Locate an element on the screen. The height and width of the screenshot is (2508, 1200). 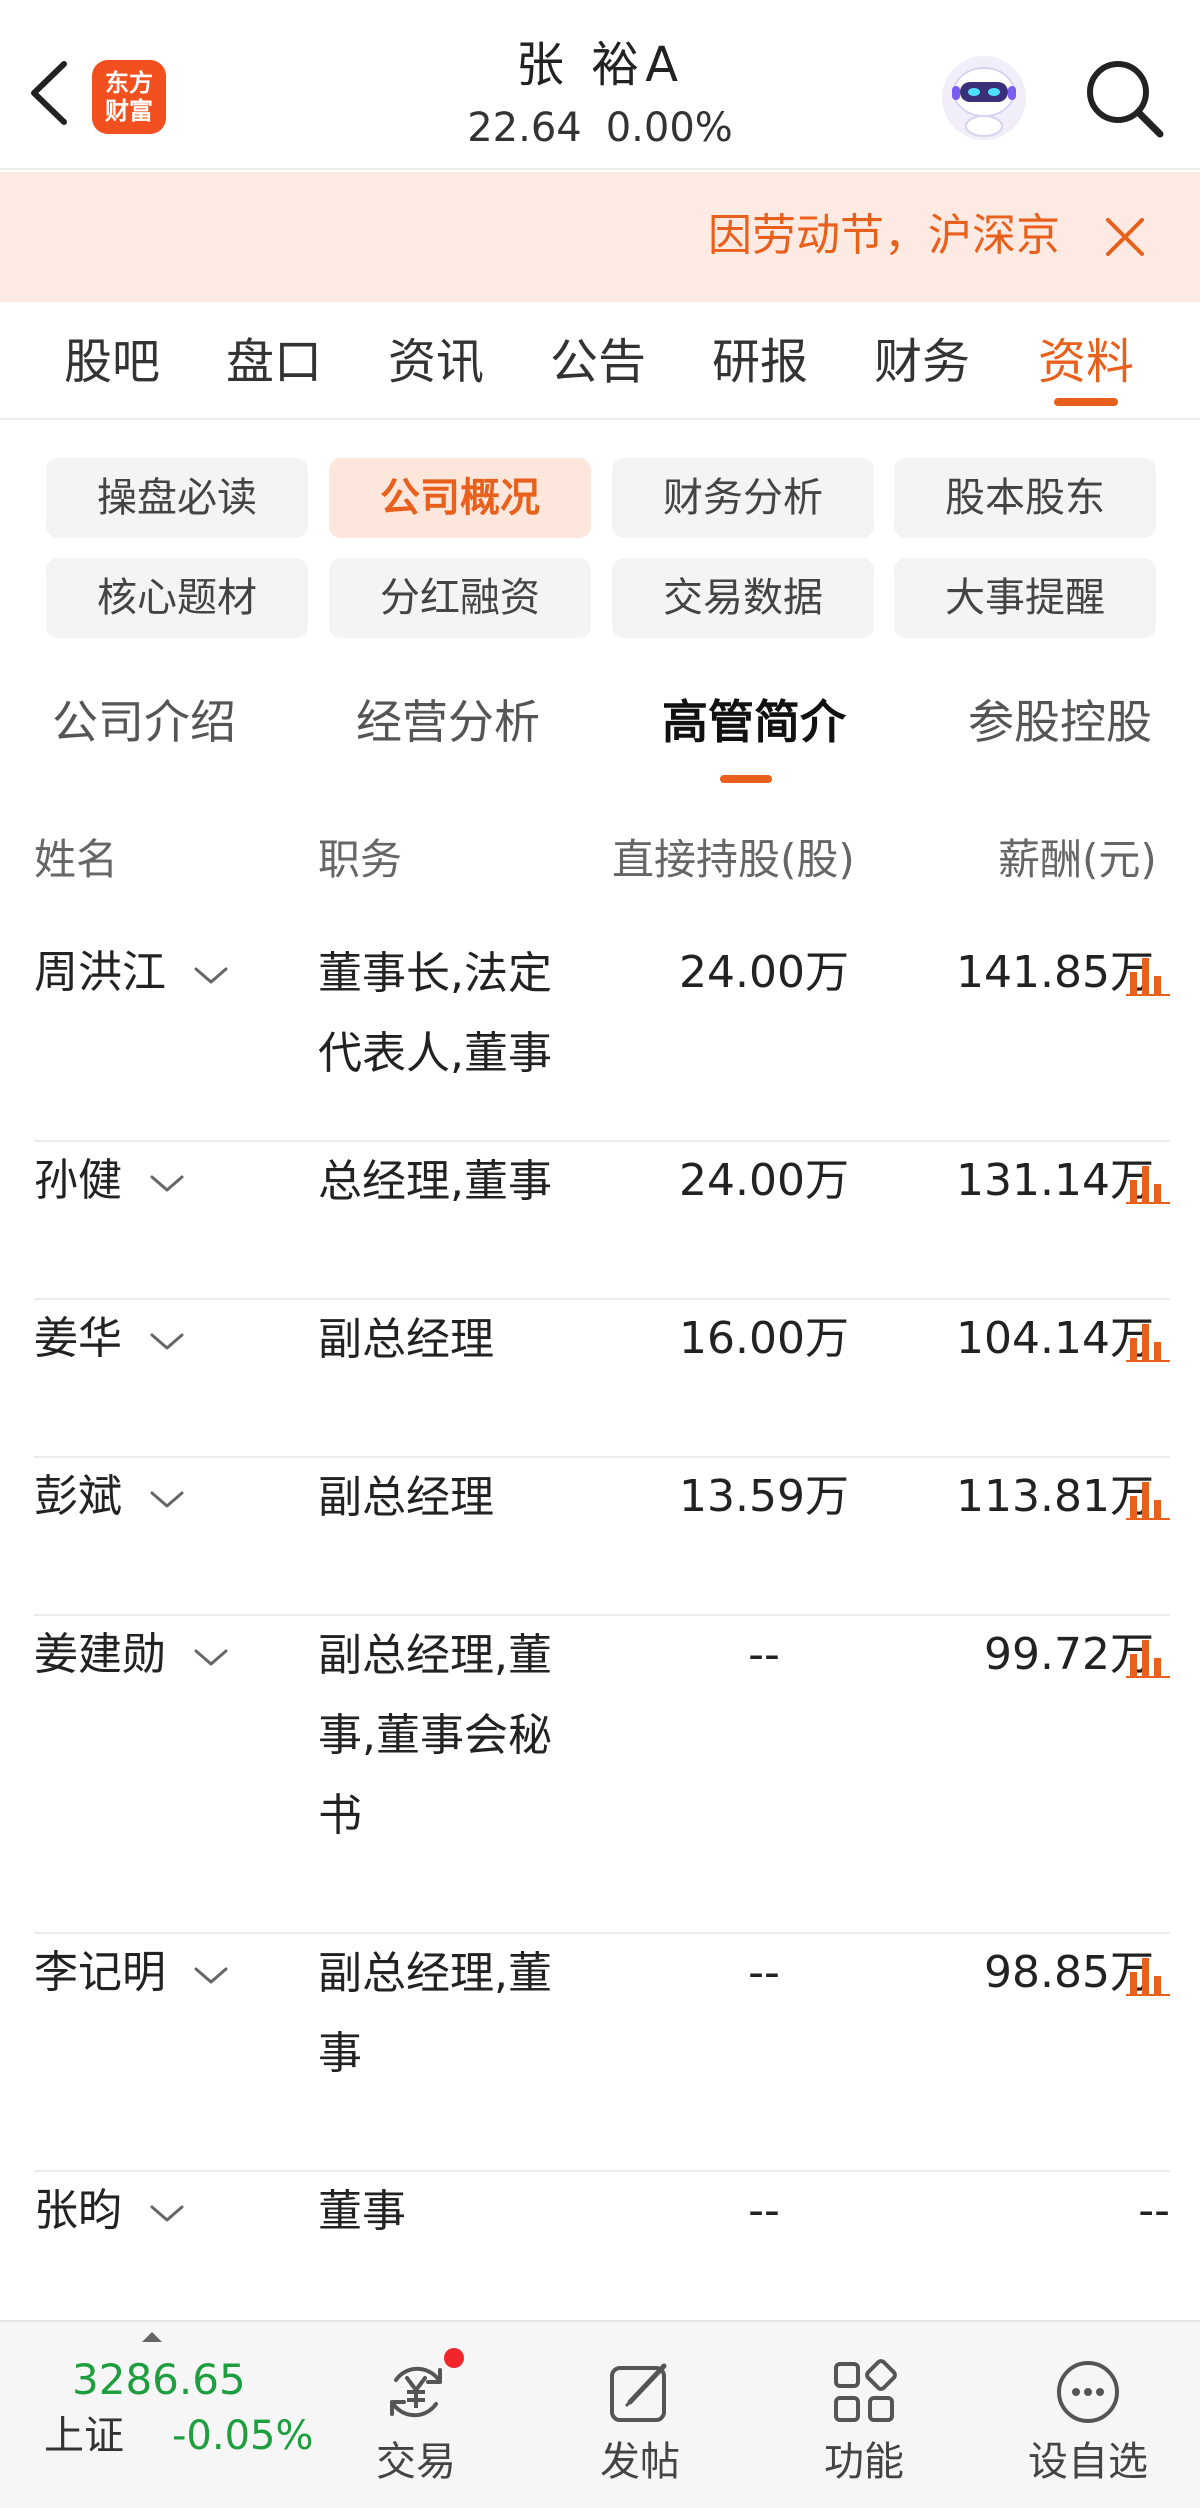
notice-banner: 因劳动节，沪深京 is located at coordinates (600, 237).